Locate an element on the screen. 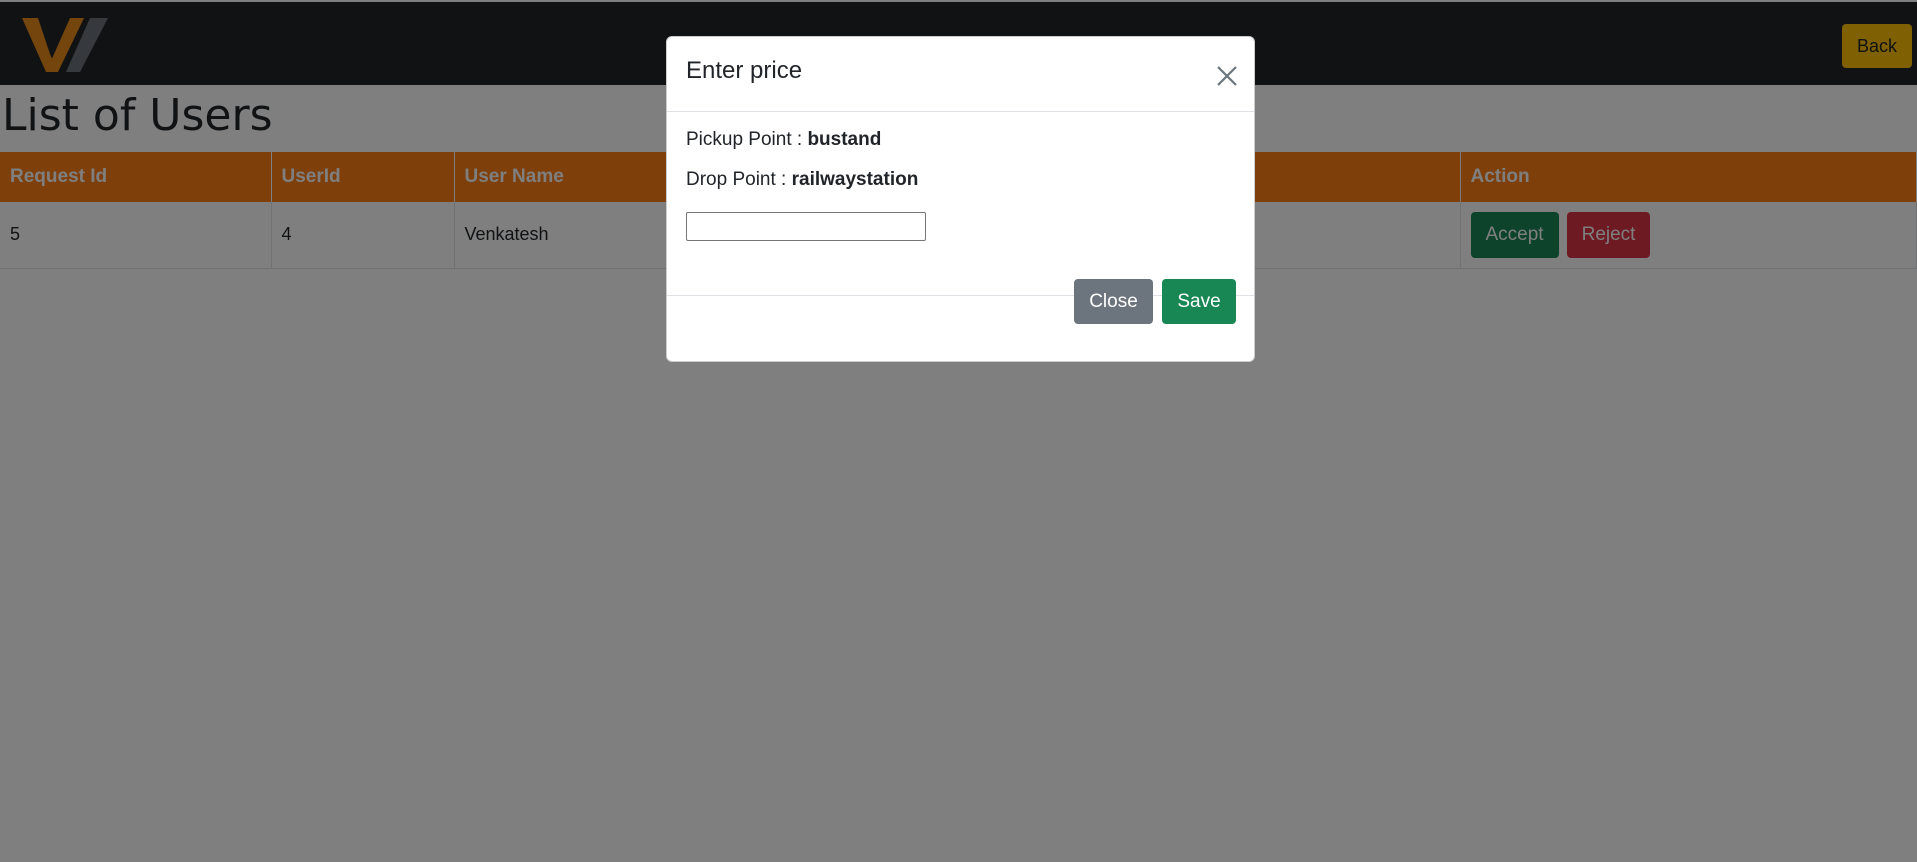  close-icon is located at coordinates (1227, 76).